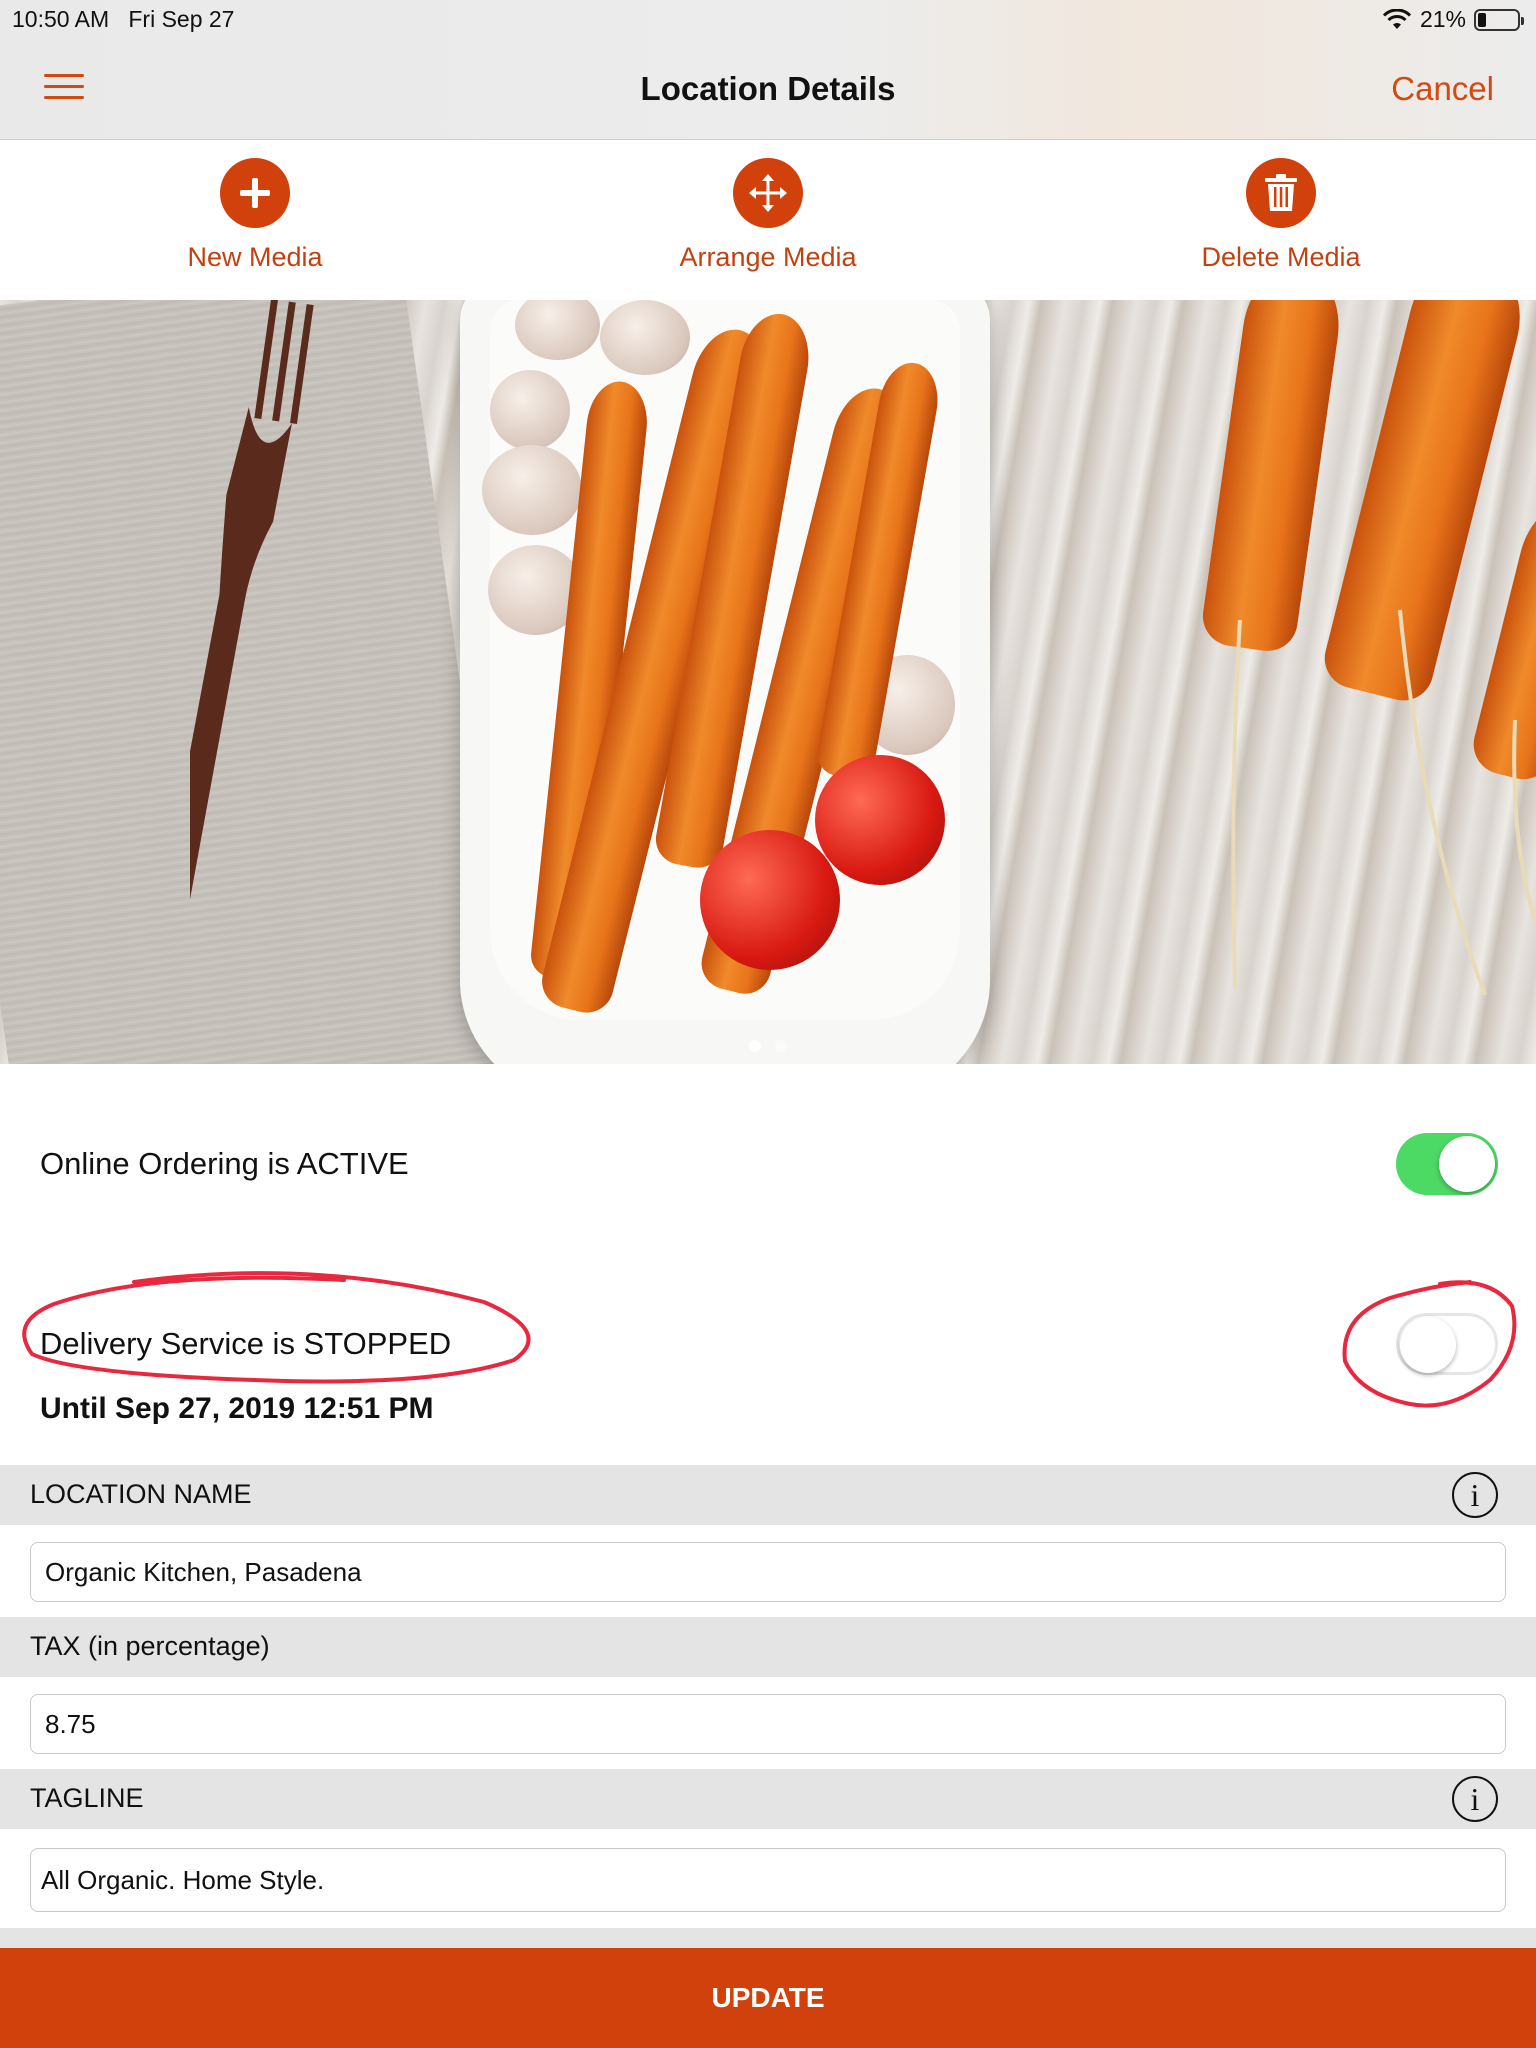 The width and height of the screenshot is (1536, 2048). Describe the element at coordinates (1447, 1344) in the screenshot. I see `delivery-service-toggle` at that location.